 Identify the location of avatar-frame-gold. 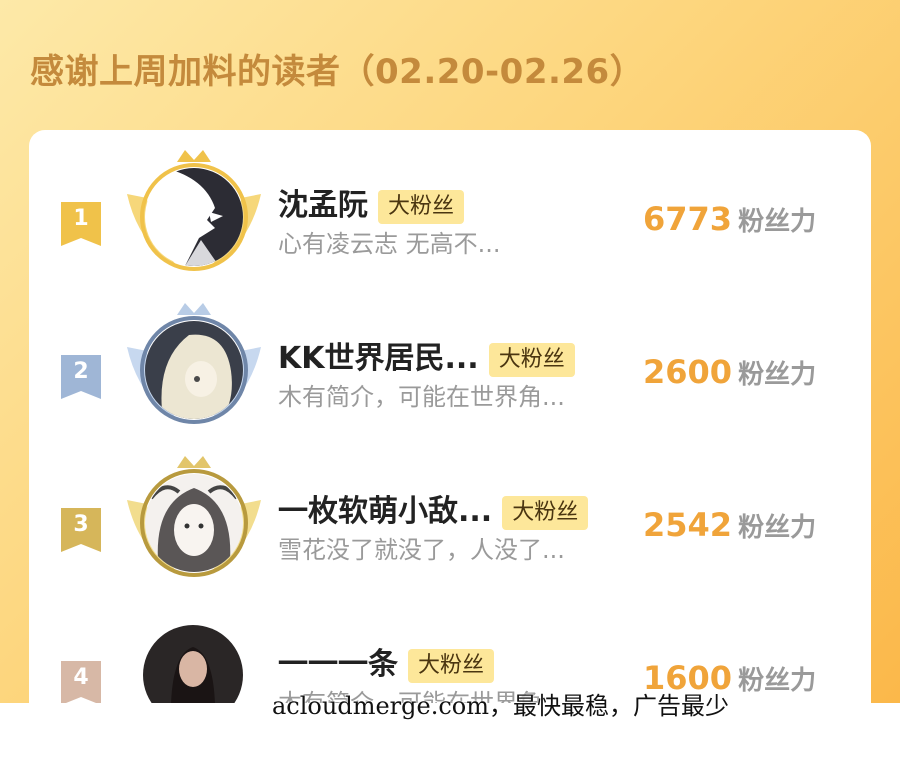
(194, 216).